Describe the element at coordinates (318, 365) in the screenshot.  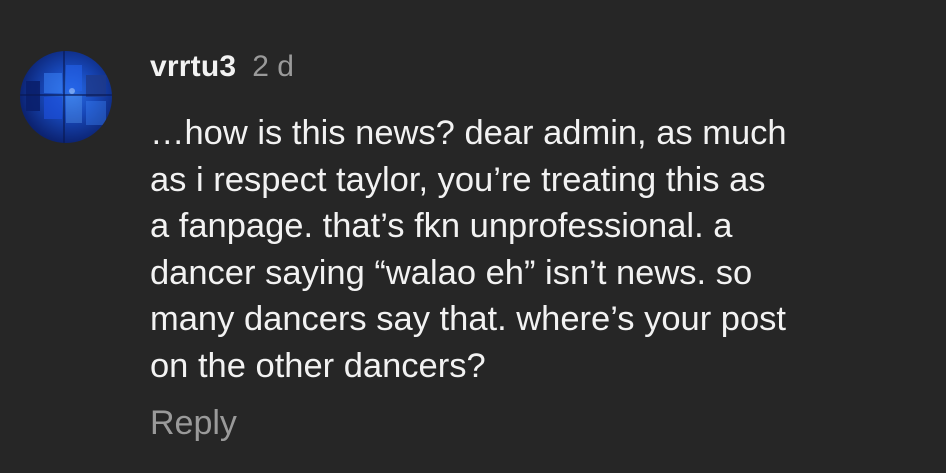
I see `comment-body-line: on the other dancers?` at that location.